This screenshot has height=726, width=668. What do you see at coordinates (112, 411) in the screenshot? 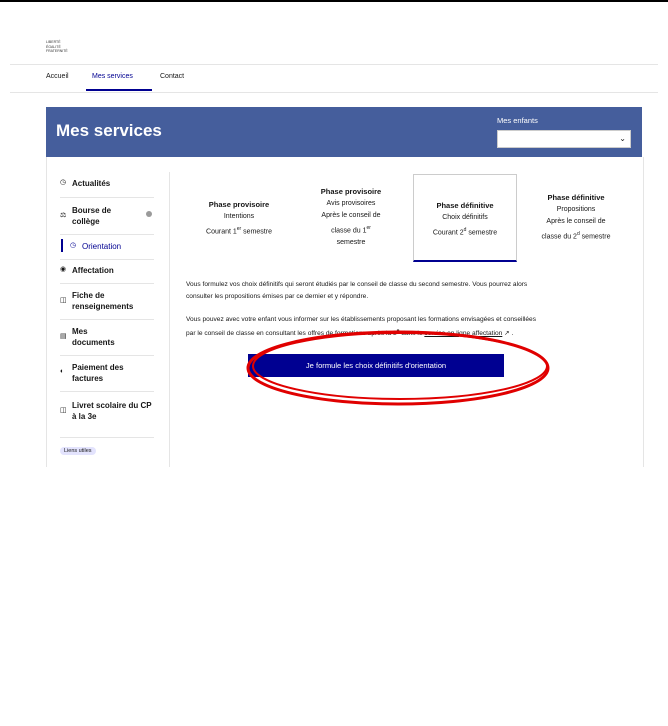
I see `sidebar-item-label: Livret scolaire du CP à la 3e` at bounding box center [112, 411].